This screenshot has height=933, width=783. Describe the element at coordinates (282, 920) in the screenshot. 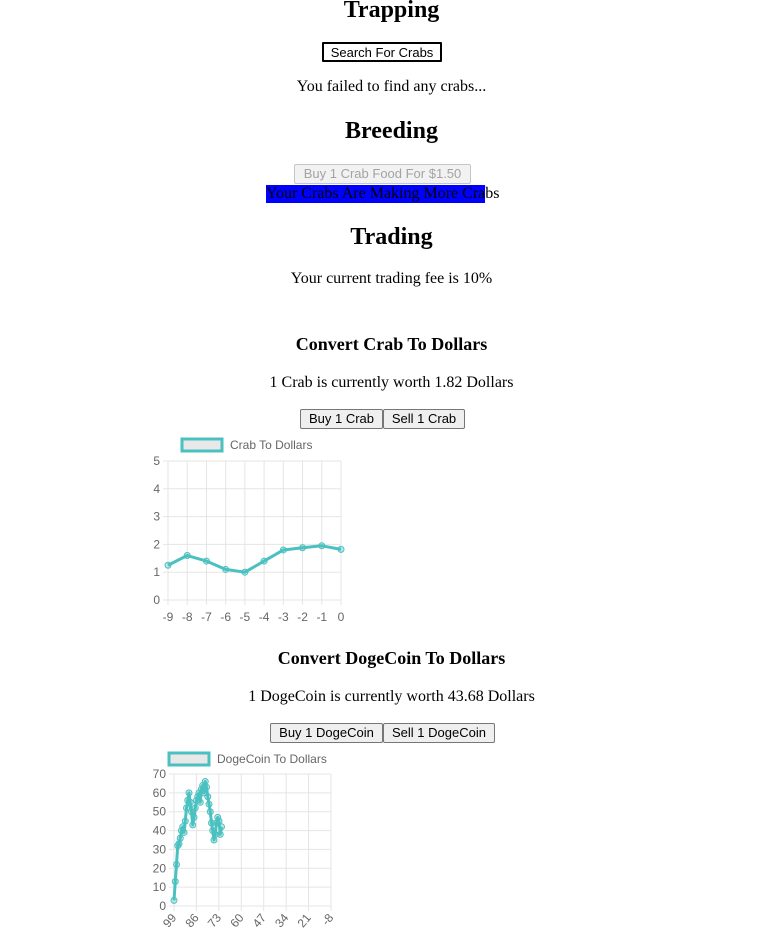

I see `doge-chart-xtick-label: 34` at that location.